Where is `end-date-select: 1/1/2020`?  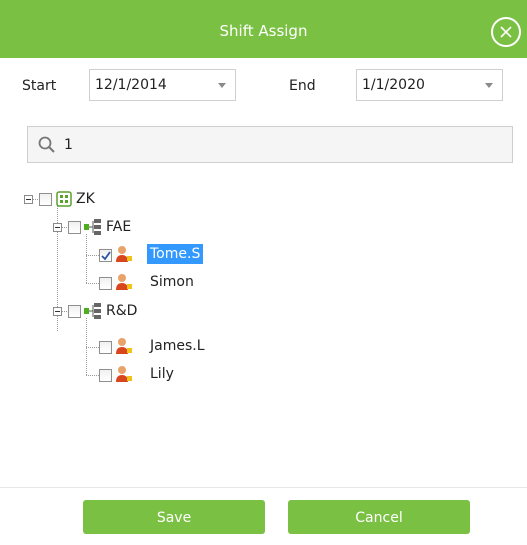 end-date-select: 1/1/2020 is located at coordinates (429, 85).